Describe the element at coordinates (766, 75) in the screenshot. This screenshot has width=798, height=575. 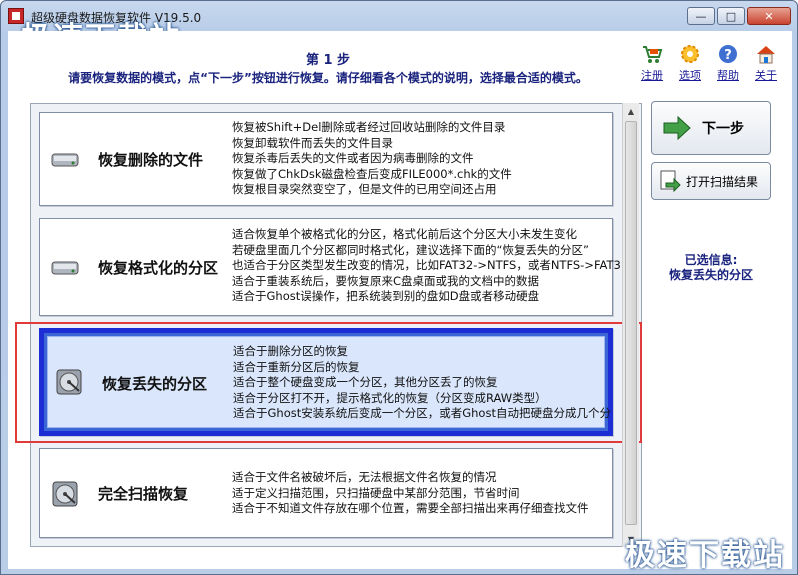
I see `about-label: 关于` at that location.